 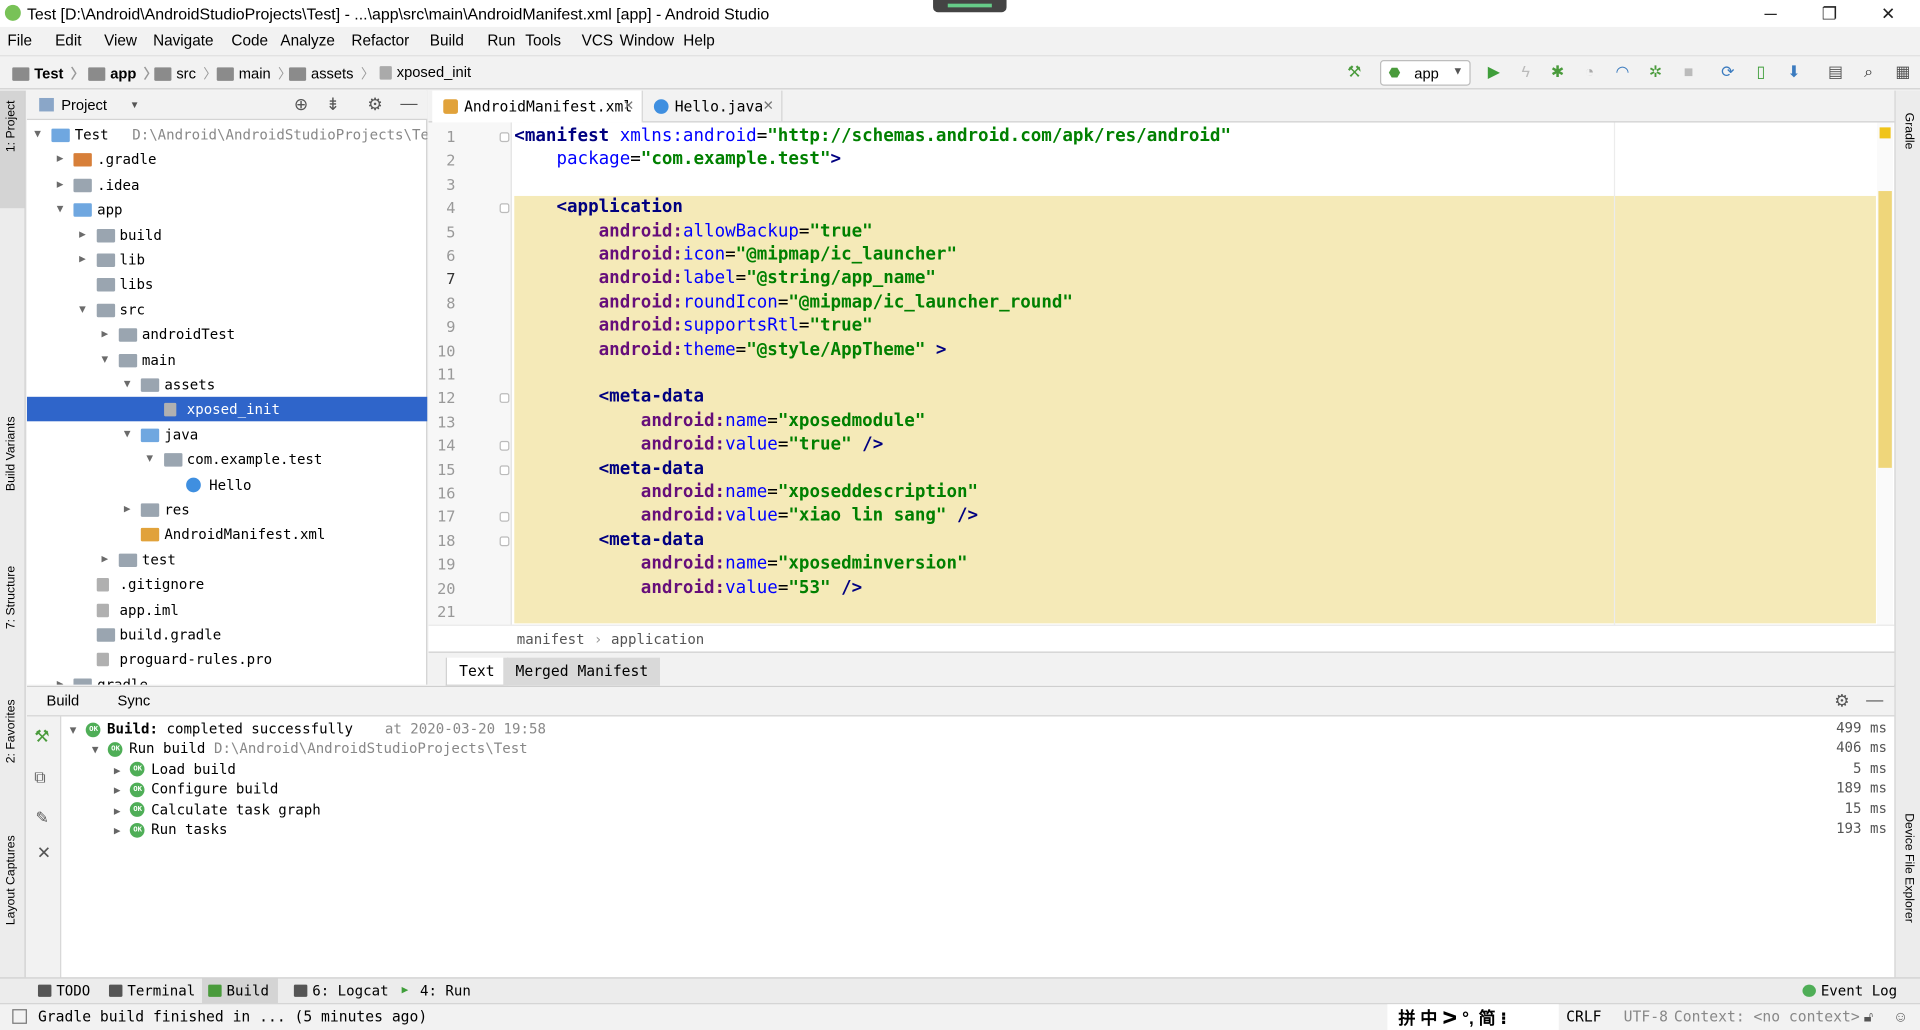 I want to click on tree-item: proguard-rules.pro, so click(x=227, y=659).